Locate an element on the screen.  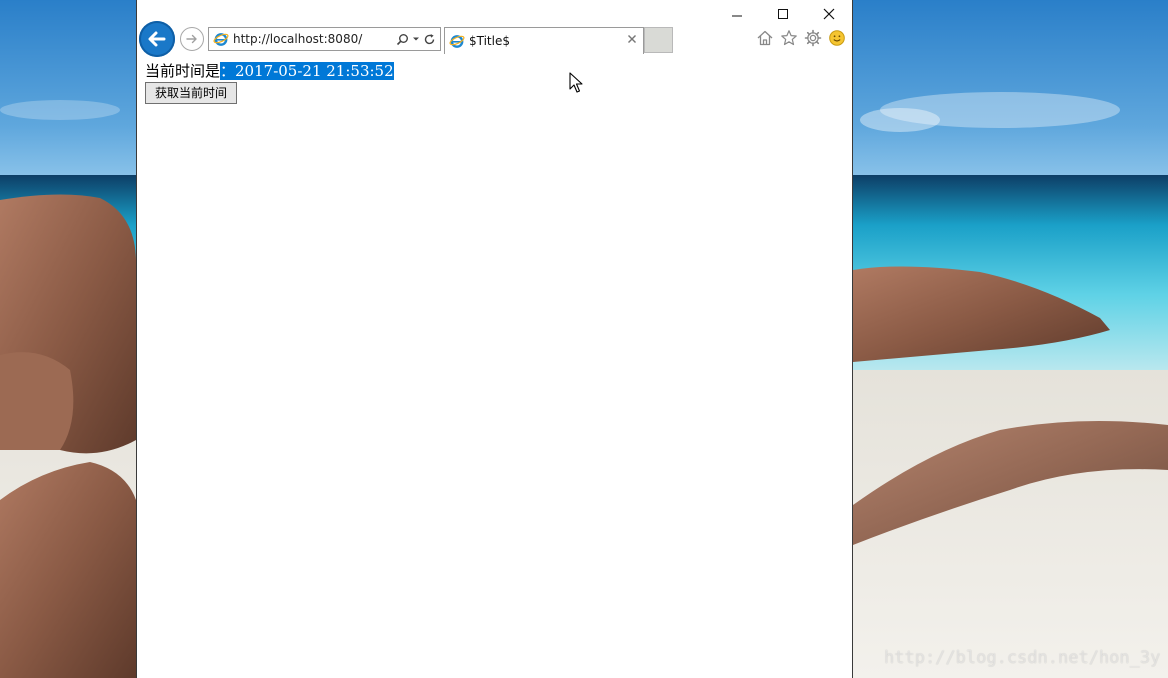
watermark-text: http://blog.csdn.net/hon_3y is located at coordinates (1022, 658).